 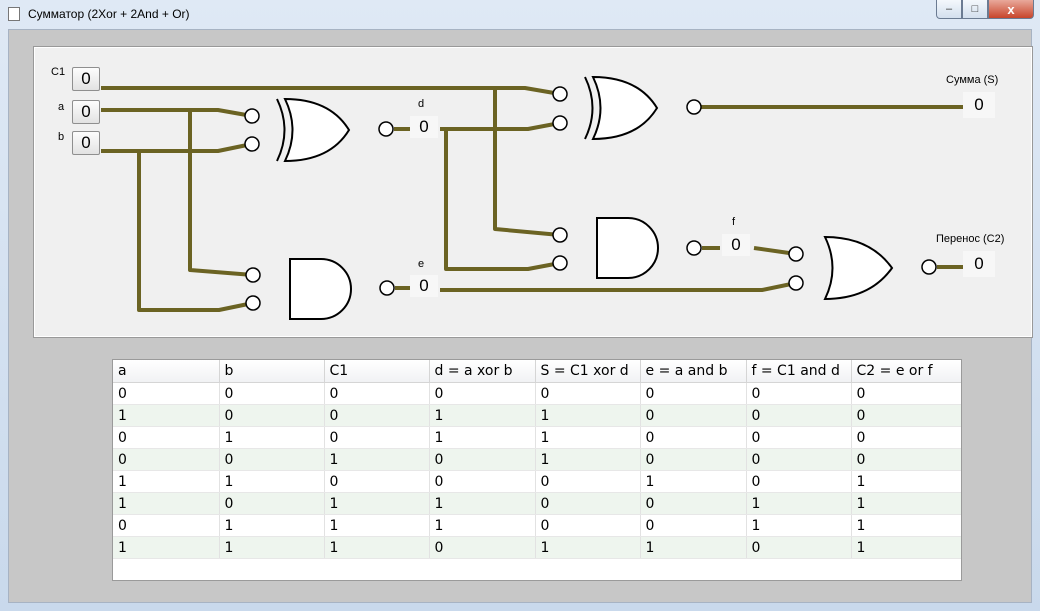 I want to click on input-label-a: a, so click(x=61, y=107).